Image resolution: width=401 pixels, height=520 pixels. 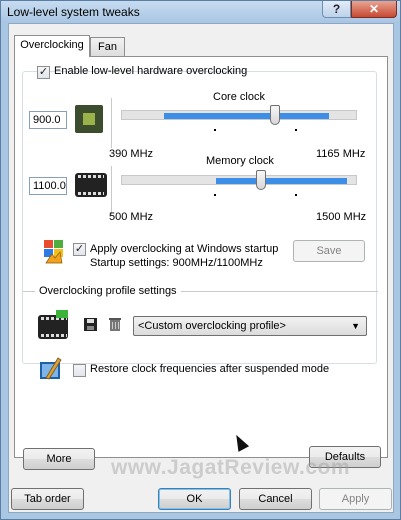 What do you see at coordinates (59, 459) in the screenshot?
I see `more-button: More` at bounding box center [59, 459].